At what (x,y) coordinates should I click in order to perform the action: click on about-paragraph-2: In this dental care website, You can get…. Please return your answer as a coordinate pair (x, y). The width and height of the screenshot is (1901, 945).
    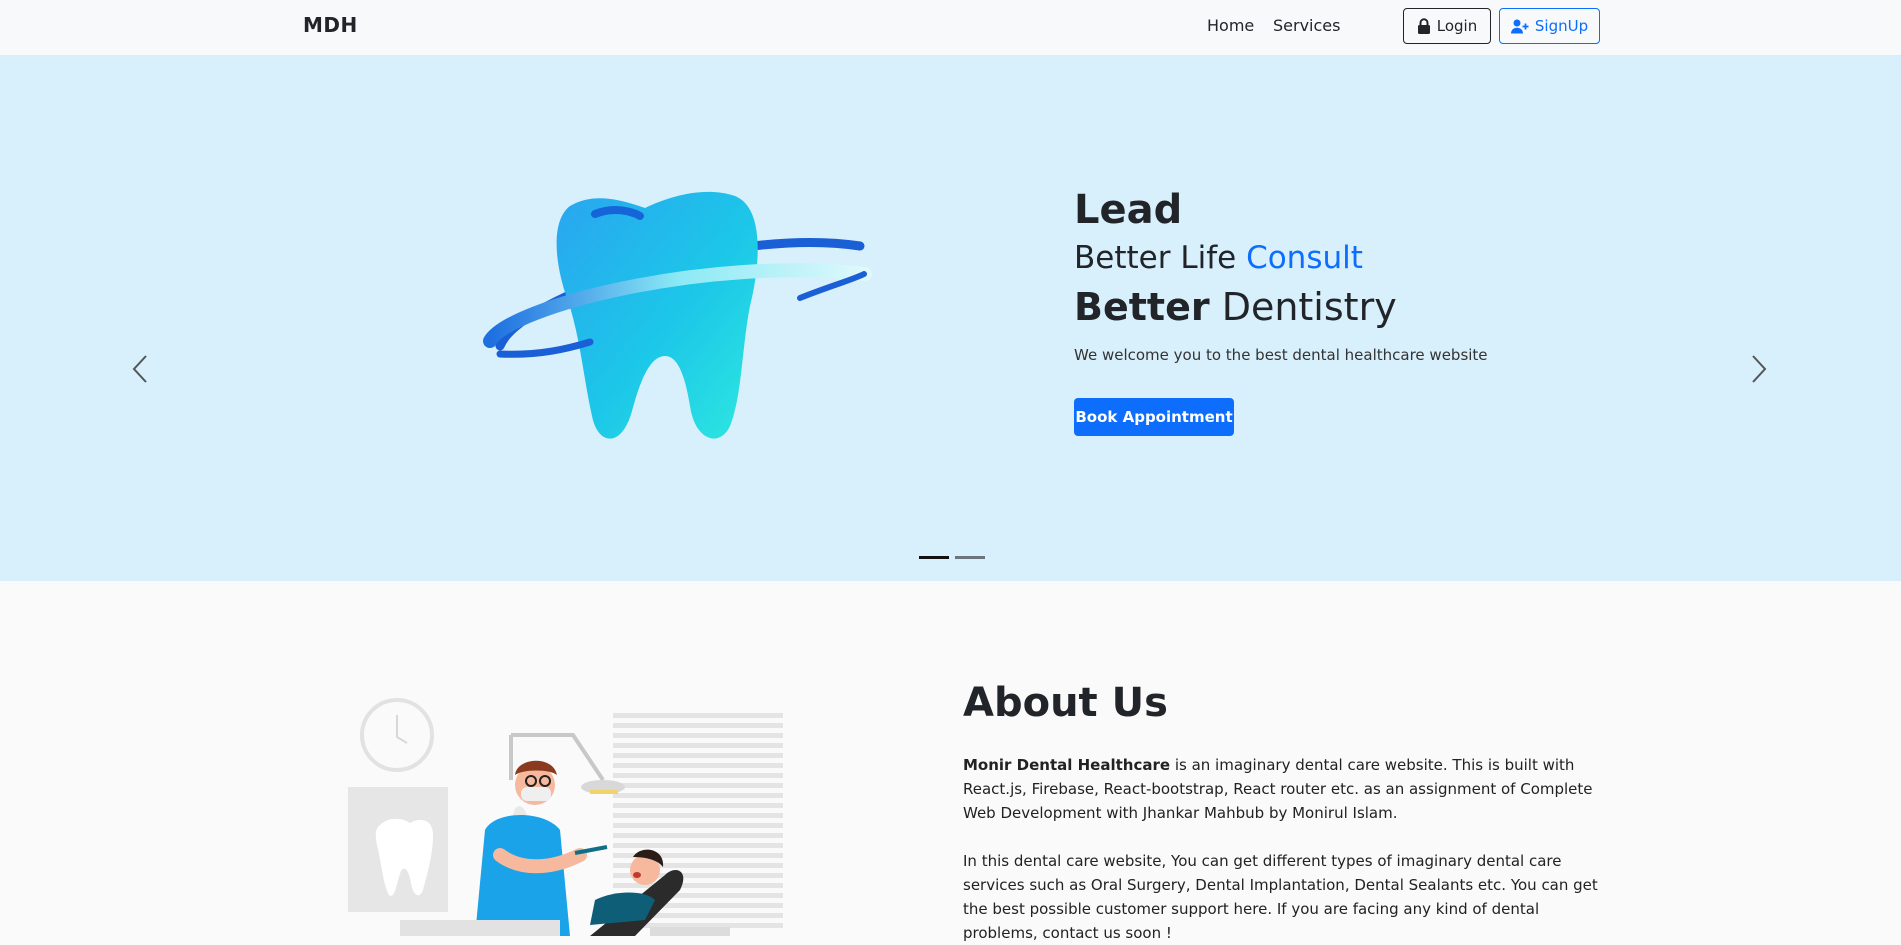
    Looking at the image, I should click on (1280, 897).